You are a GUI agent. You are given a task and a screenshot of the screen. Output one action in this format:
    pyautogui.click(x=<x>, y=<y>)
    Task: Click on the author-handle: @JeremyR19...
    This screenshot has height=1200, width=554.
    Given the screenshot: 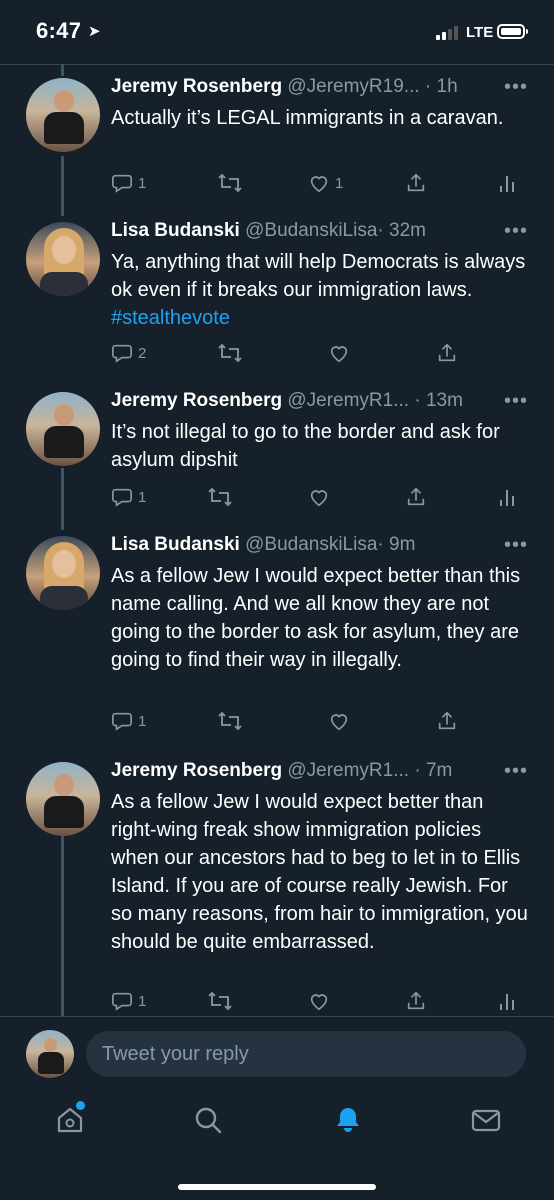 What is the action you would take?
    pyautogui.click(x=353, y=86)
    